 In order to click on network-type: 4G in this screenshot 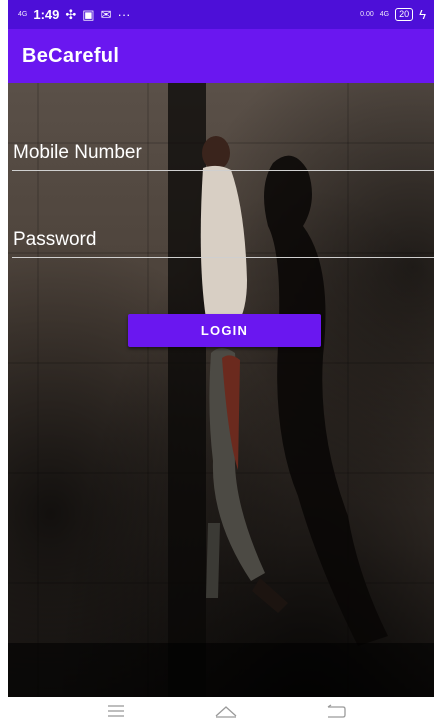, I will do `click(384, 14)`.